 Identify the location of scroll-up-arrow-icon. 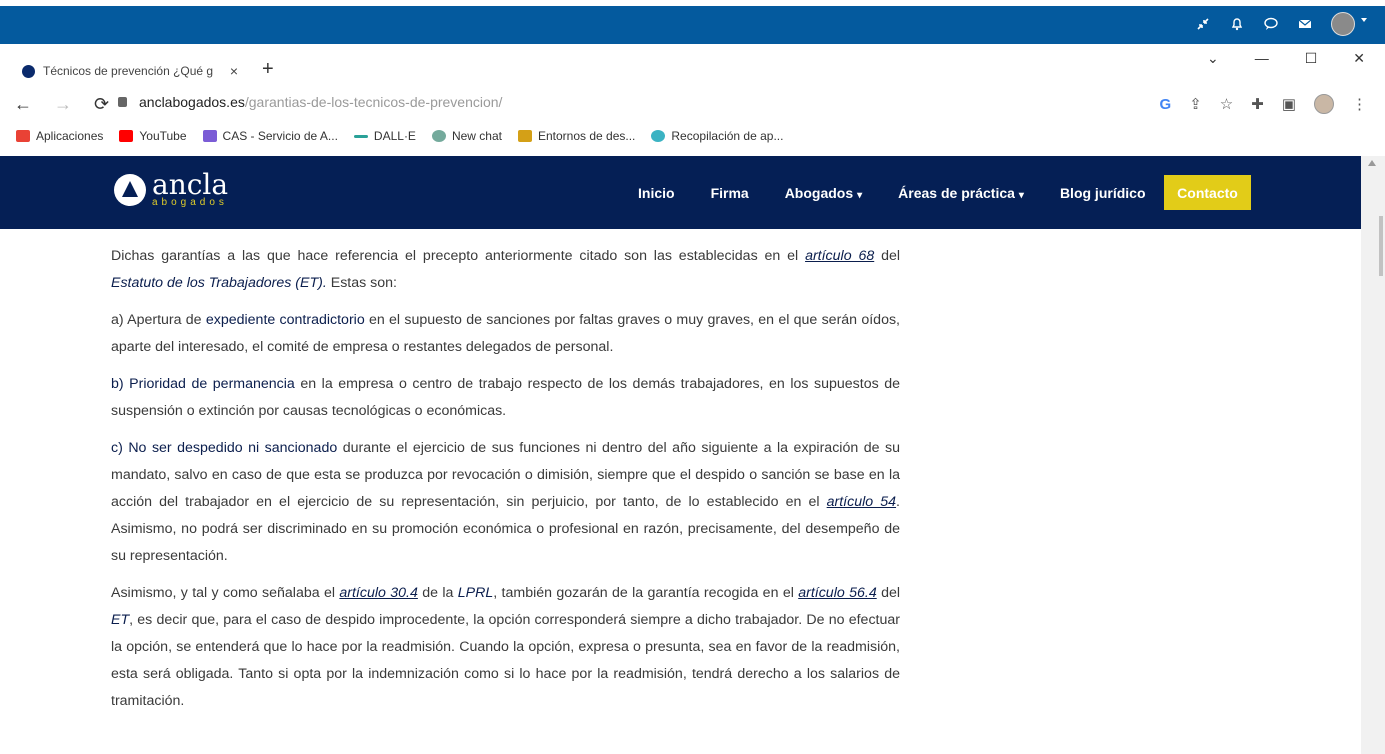
(1372, 163).